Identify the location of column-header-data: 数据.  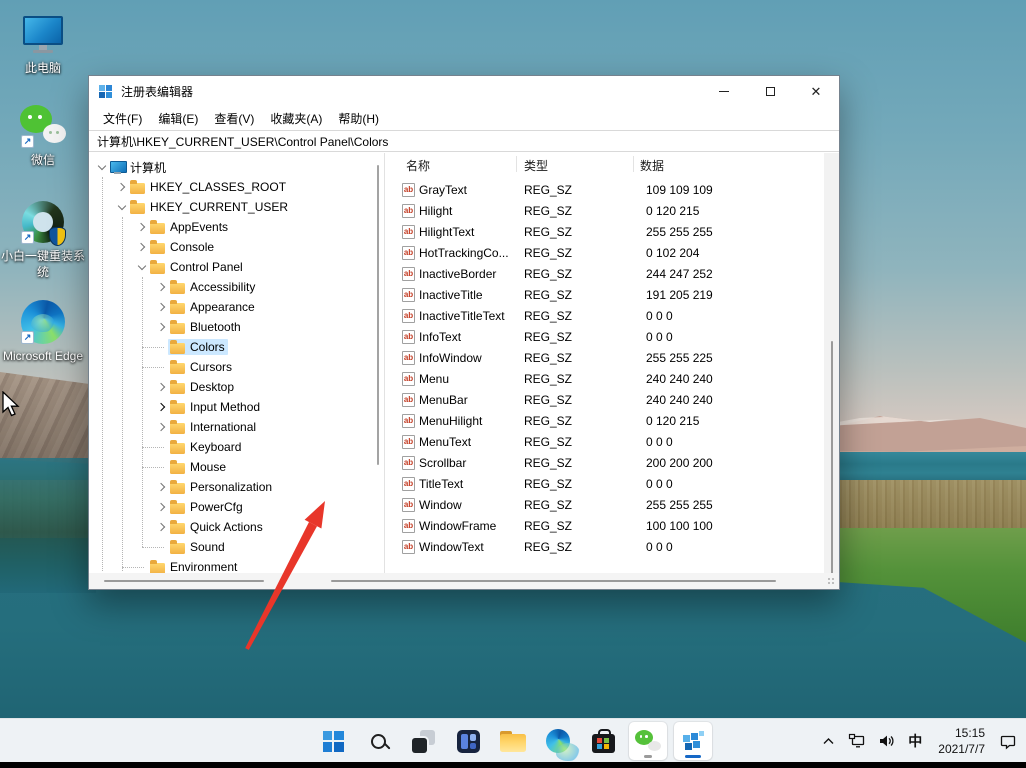
(652, 165).